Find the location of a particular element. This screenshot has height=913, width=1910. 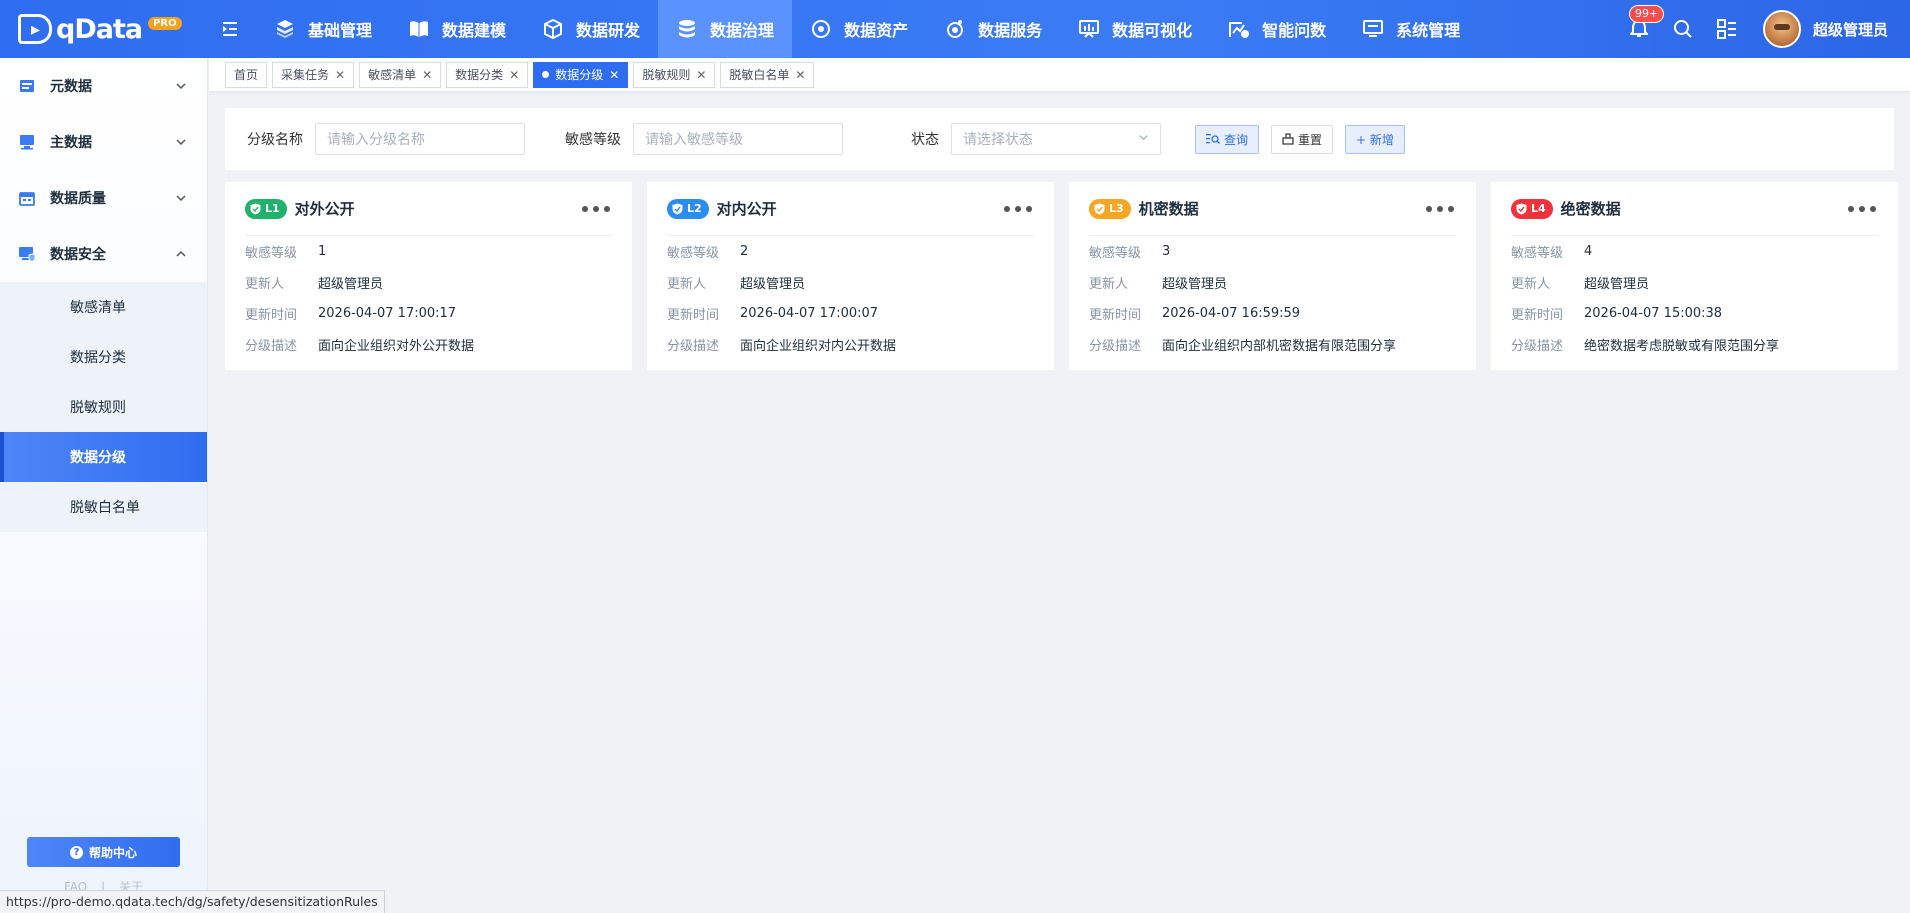

metadata-icon is located at coordinates (27, 86).